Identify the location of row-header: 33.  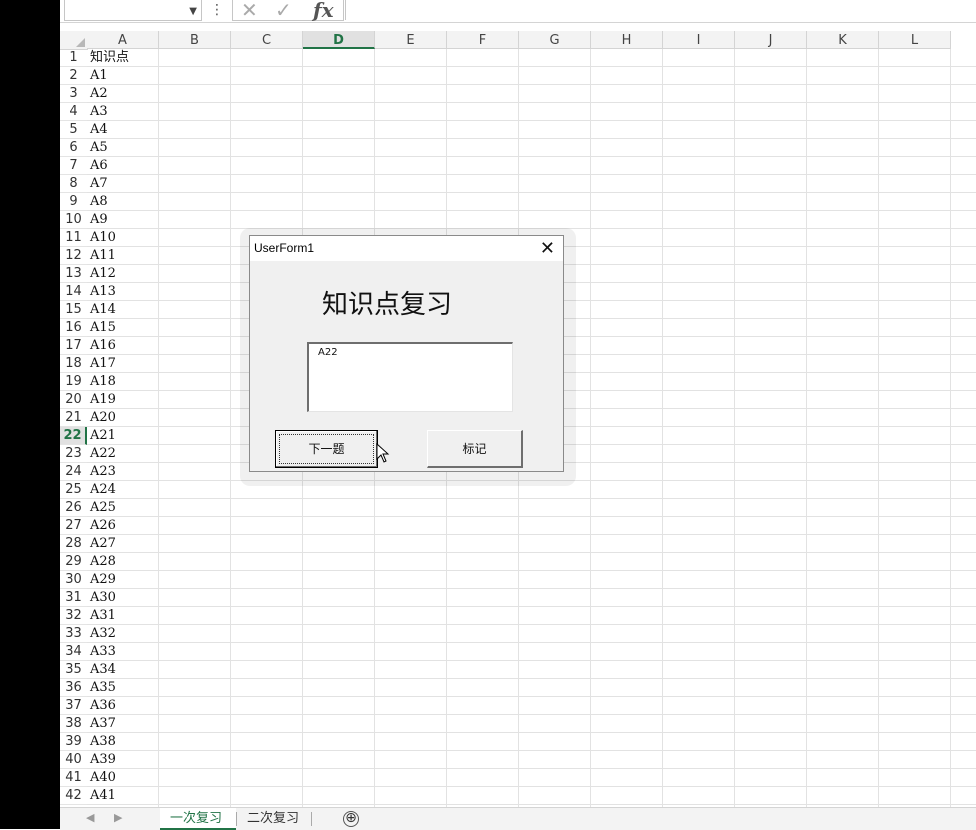
(73, 634).